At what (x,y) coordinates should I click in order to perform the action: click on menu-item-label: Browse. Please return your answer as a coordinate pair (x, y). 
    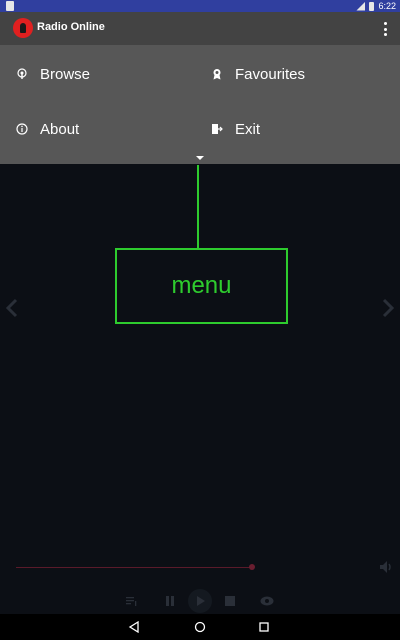
    Looking at the image, I should click on (65, 74).